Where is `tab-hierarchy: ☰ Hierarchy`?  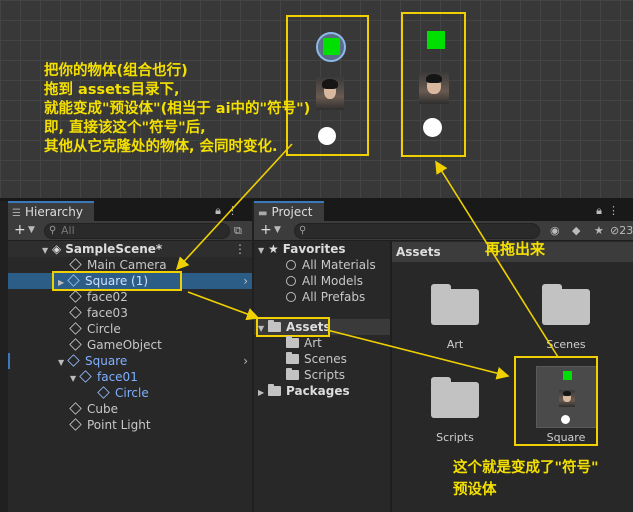 tab-hierarchy: ☰ Hierarchy is located at coordinates (51, 211).